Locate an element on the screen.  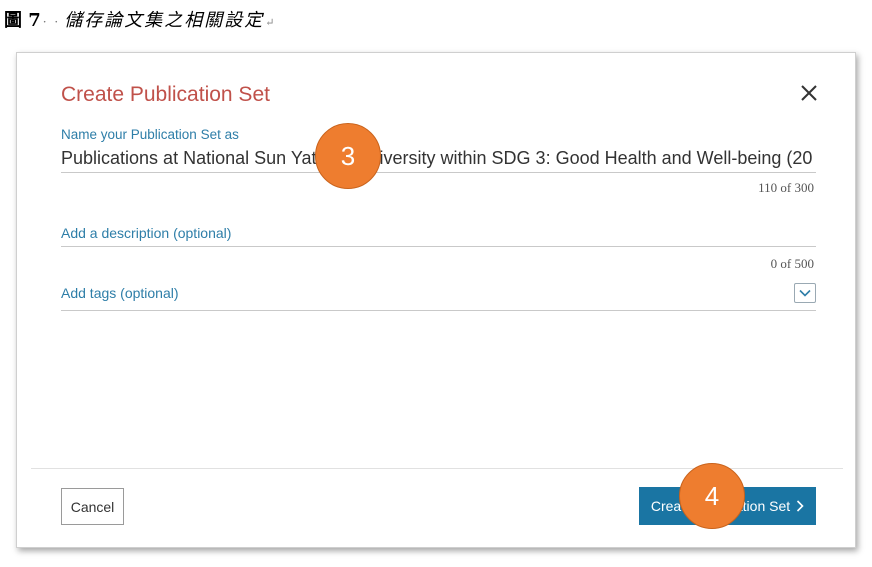
publication-set-name-input is located at coordinates (438, 159).